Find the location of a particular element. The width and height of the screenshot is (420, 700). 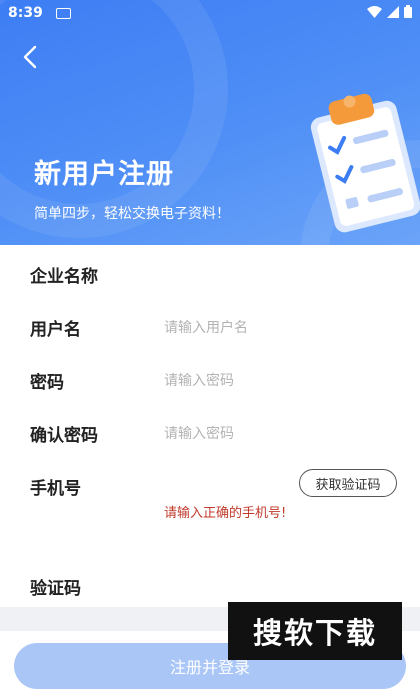

battery-icon is located at coordinates (408, 11).